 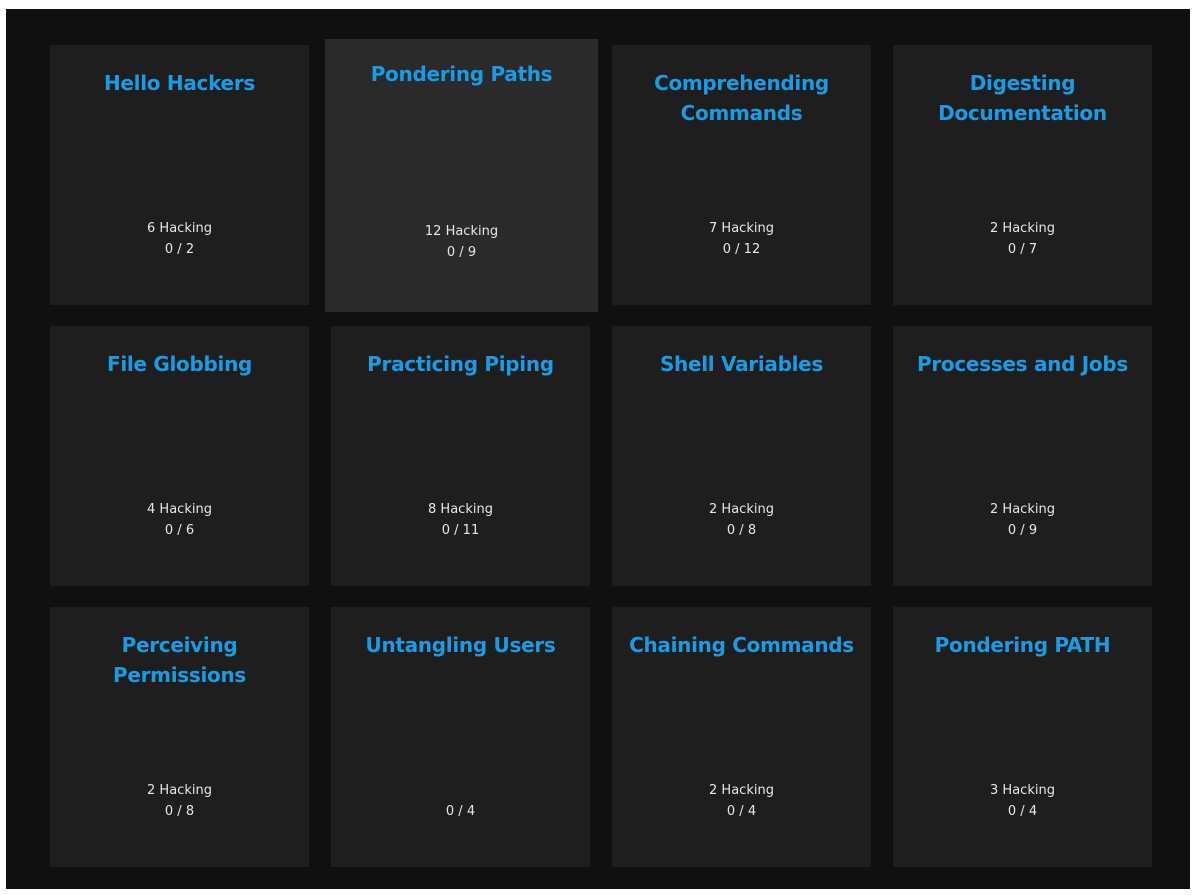 I want to click on module-card-chaining-commands: Chaining Commands 2 Hacking 0 / 4, so click(x=741, y=737).